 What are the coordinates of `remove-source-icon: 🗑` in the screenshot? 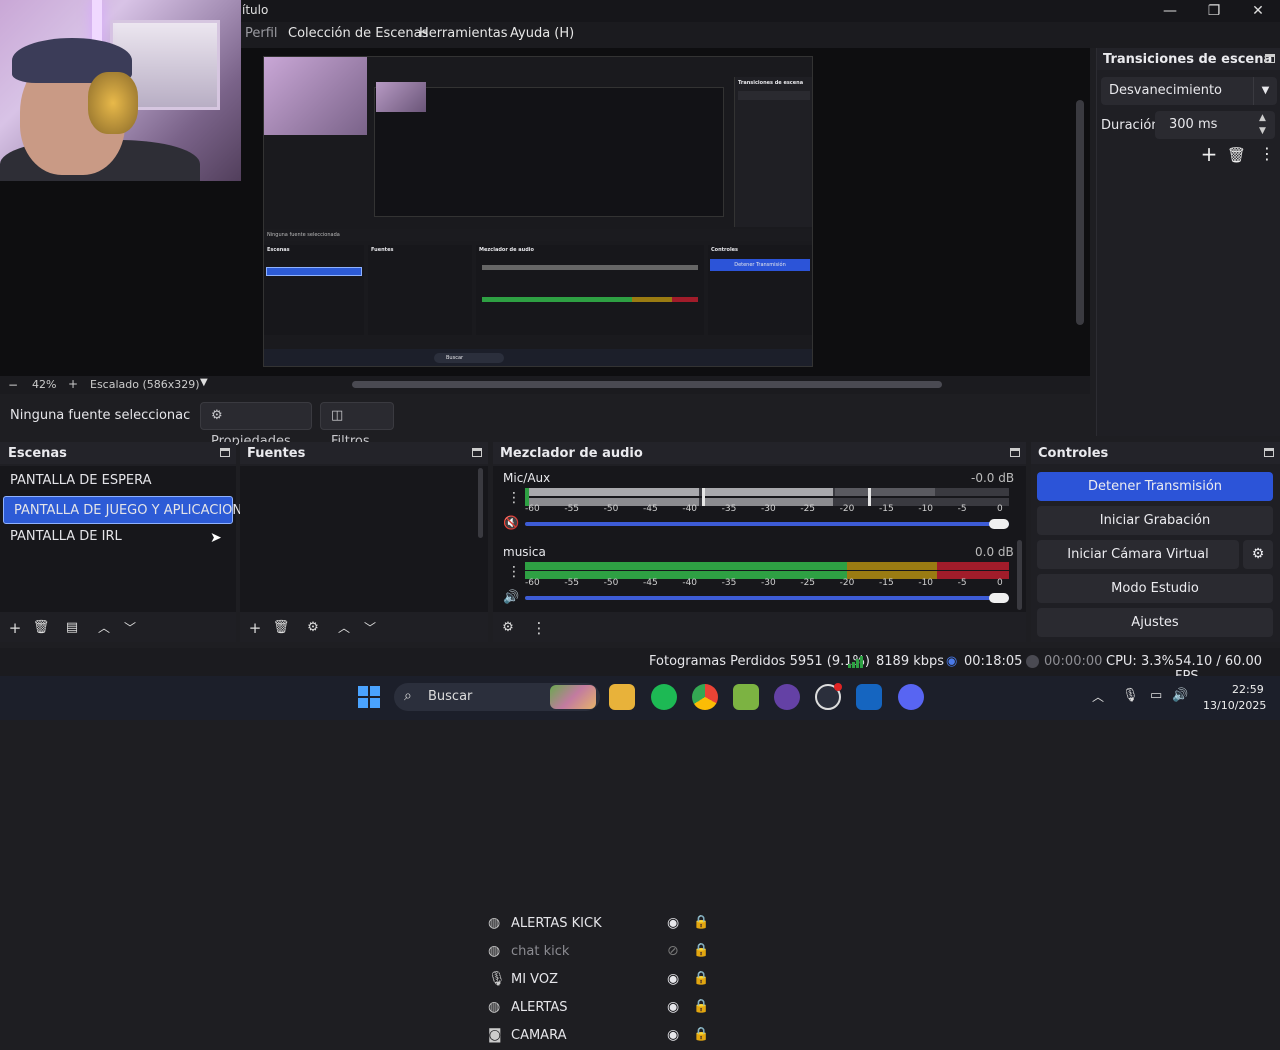 It's located at (281, 628).